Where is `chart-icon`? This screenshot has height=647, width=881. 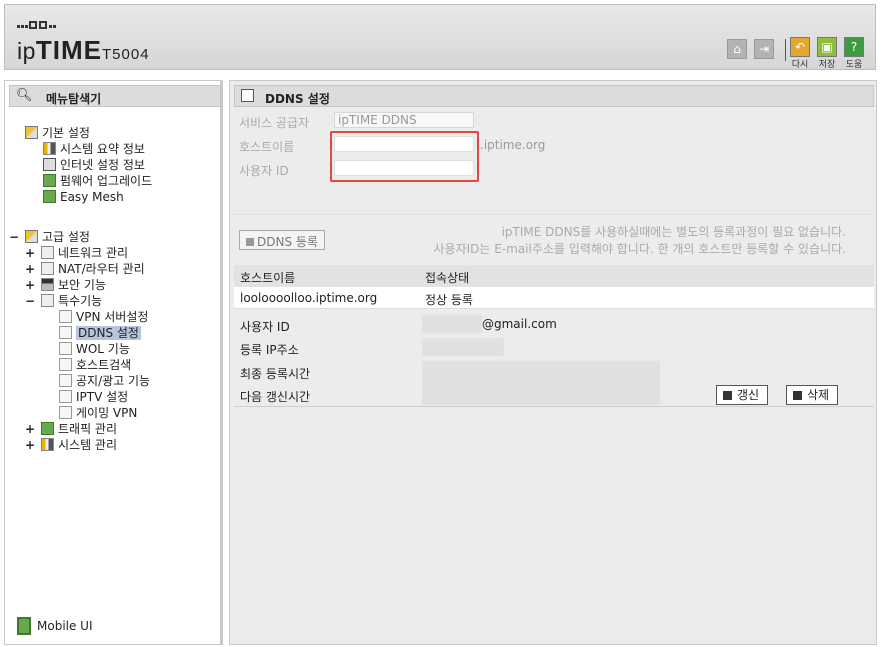
chart-icon is located at coordinates (49, 148).